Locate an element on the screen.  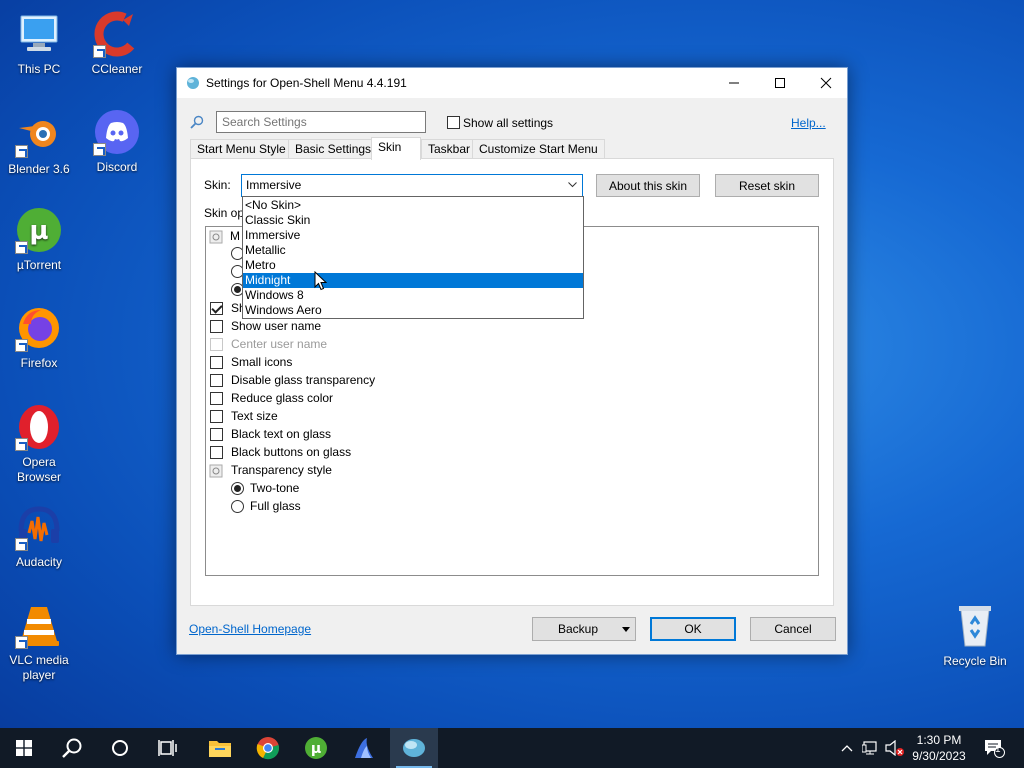
desktop-icon-this-pc: This PC is located at coordinates (39, 43).